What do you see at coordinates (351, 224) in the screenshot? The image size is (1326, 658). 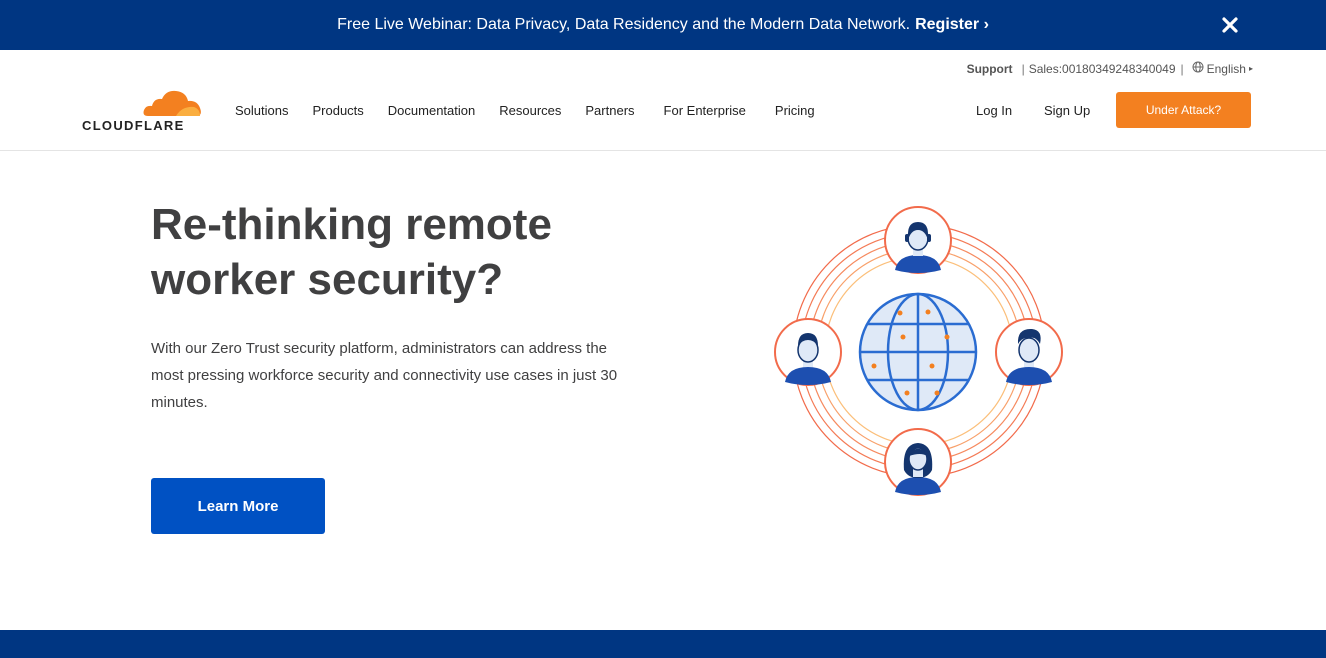 I see `hero-title-line1: Re-thinking remote` at bounding box center [351, 224].